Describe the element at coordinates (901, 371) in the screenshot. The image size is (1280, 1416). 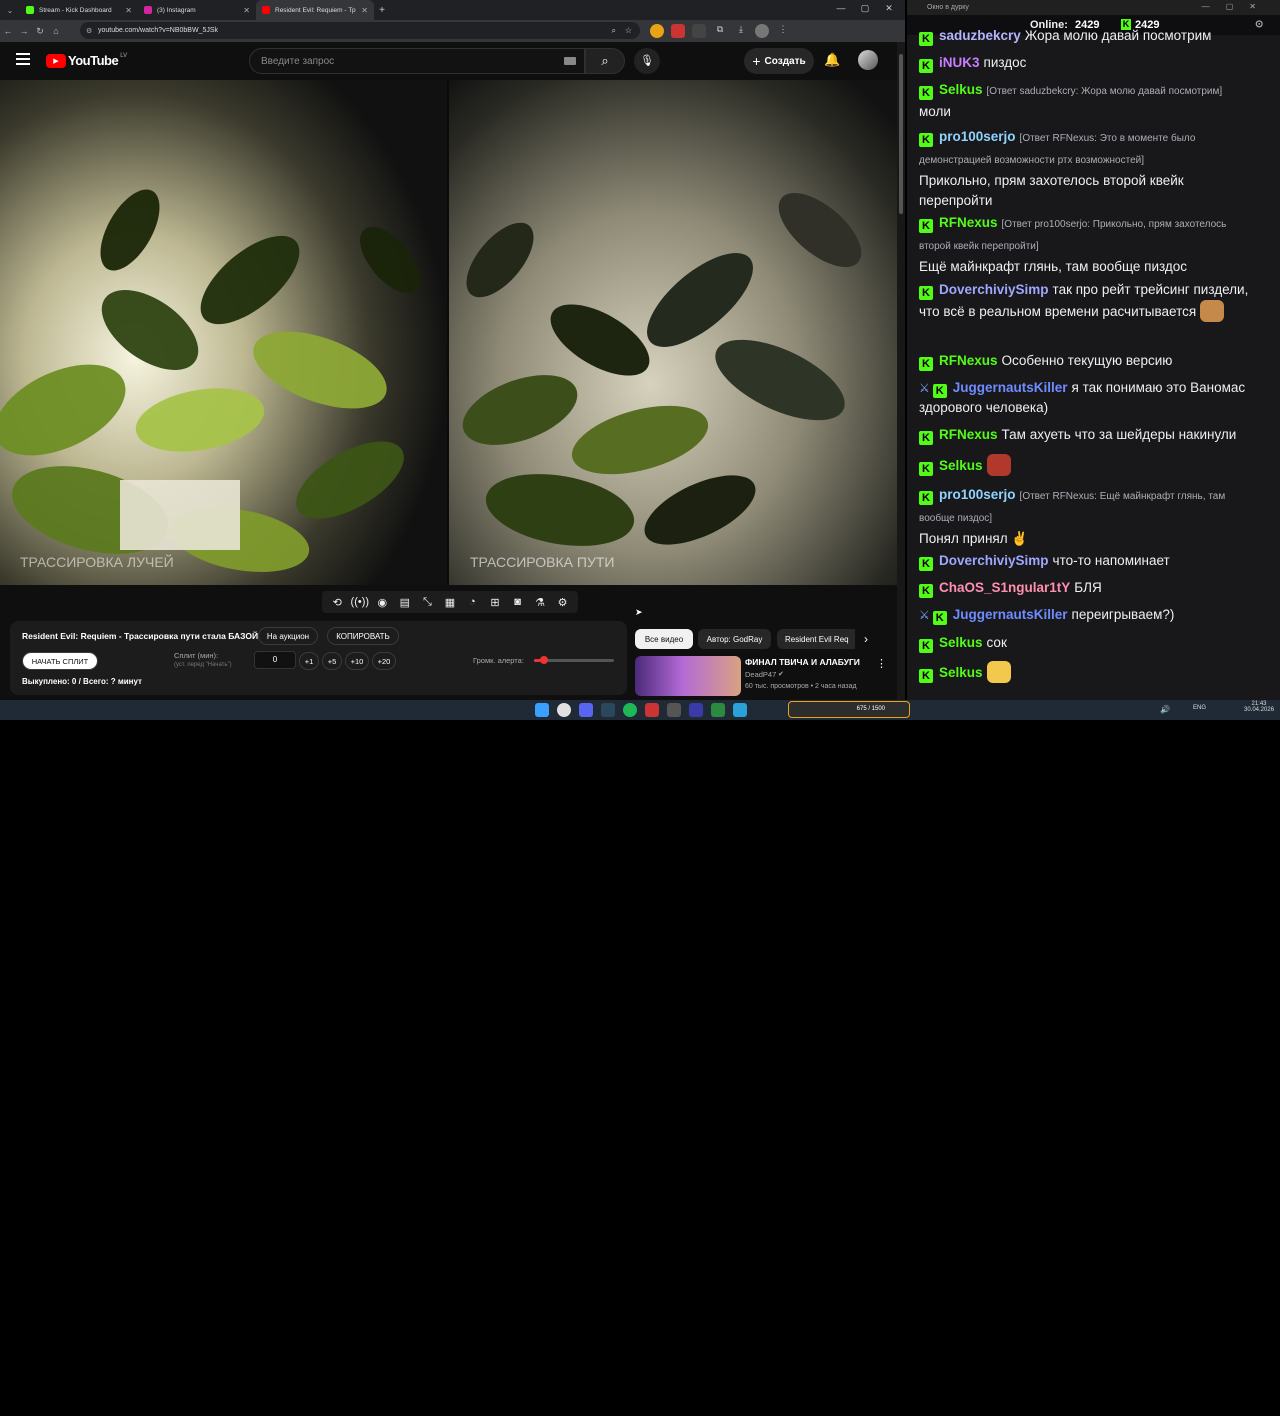
I see `page-scrollbar` at that location.